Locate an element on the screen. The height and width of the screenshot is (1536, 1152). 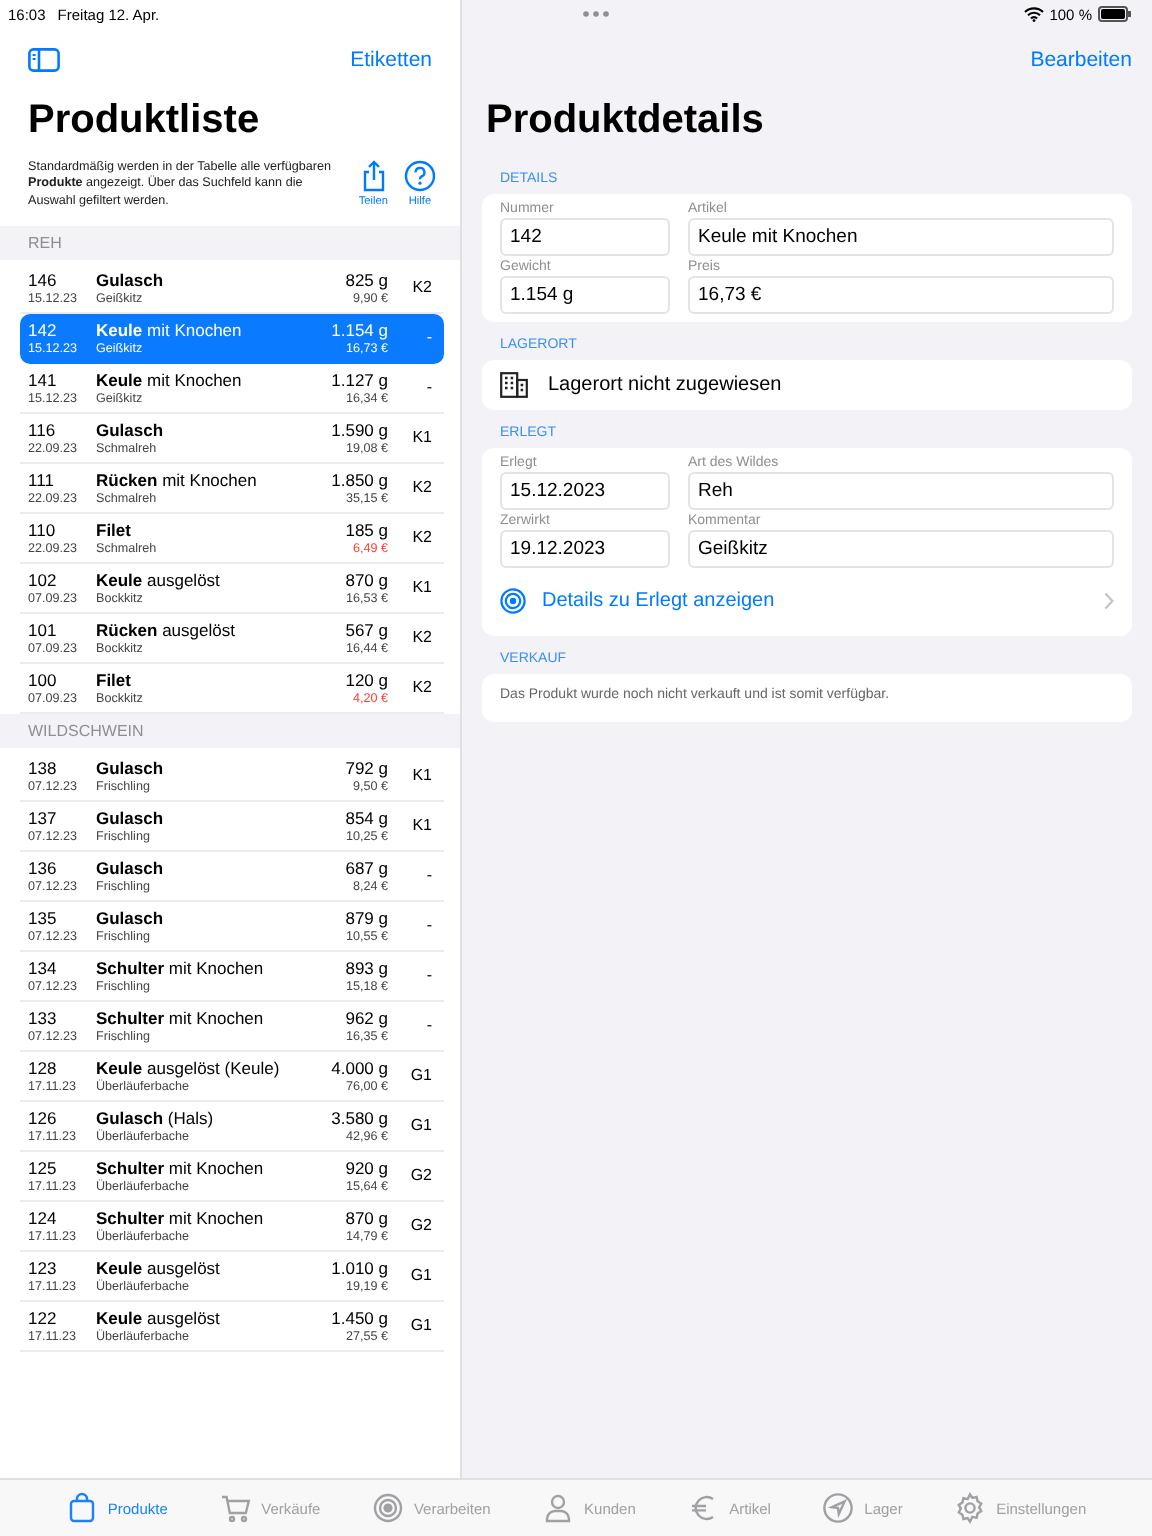
input-field: 142 is located at coordinates (585, 237).